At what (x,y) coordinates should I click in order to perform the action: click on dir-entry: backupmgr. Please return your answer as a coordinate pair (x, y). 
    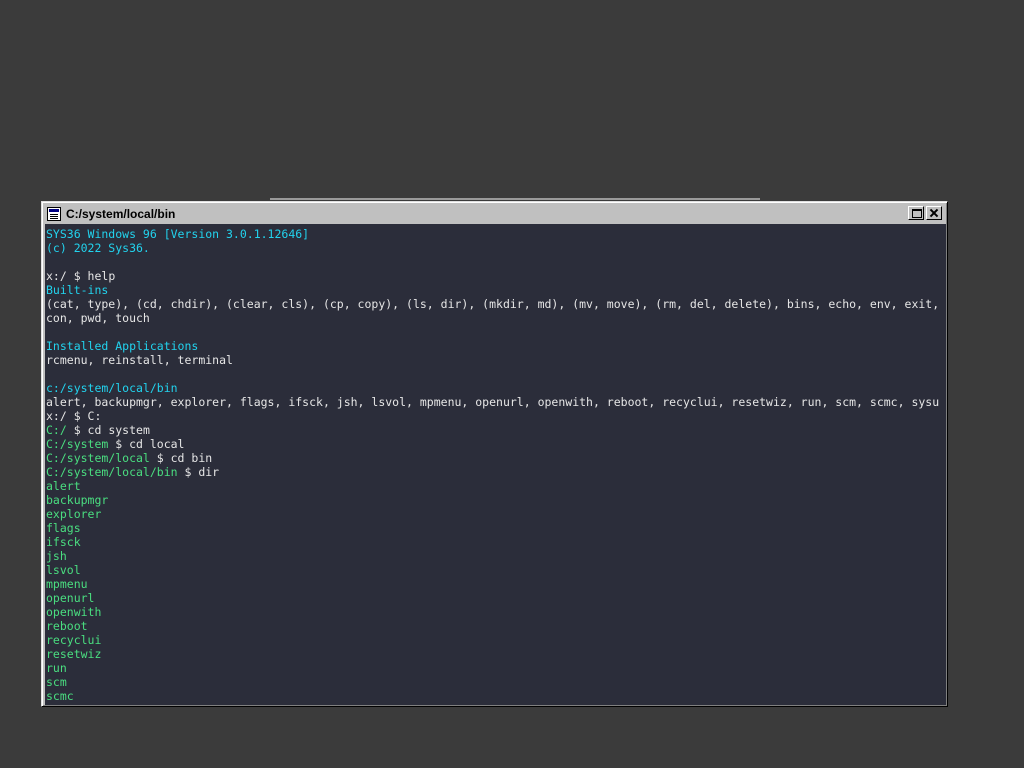
    Looking at the image, I should click on (77, 500).